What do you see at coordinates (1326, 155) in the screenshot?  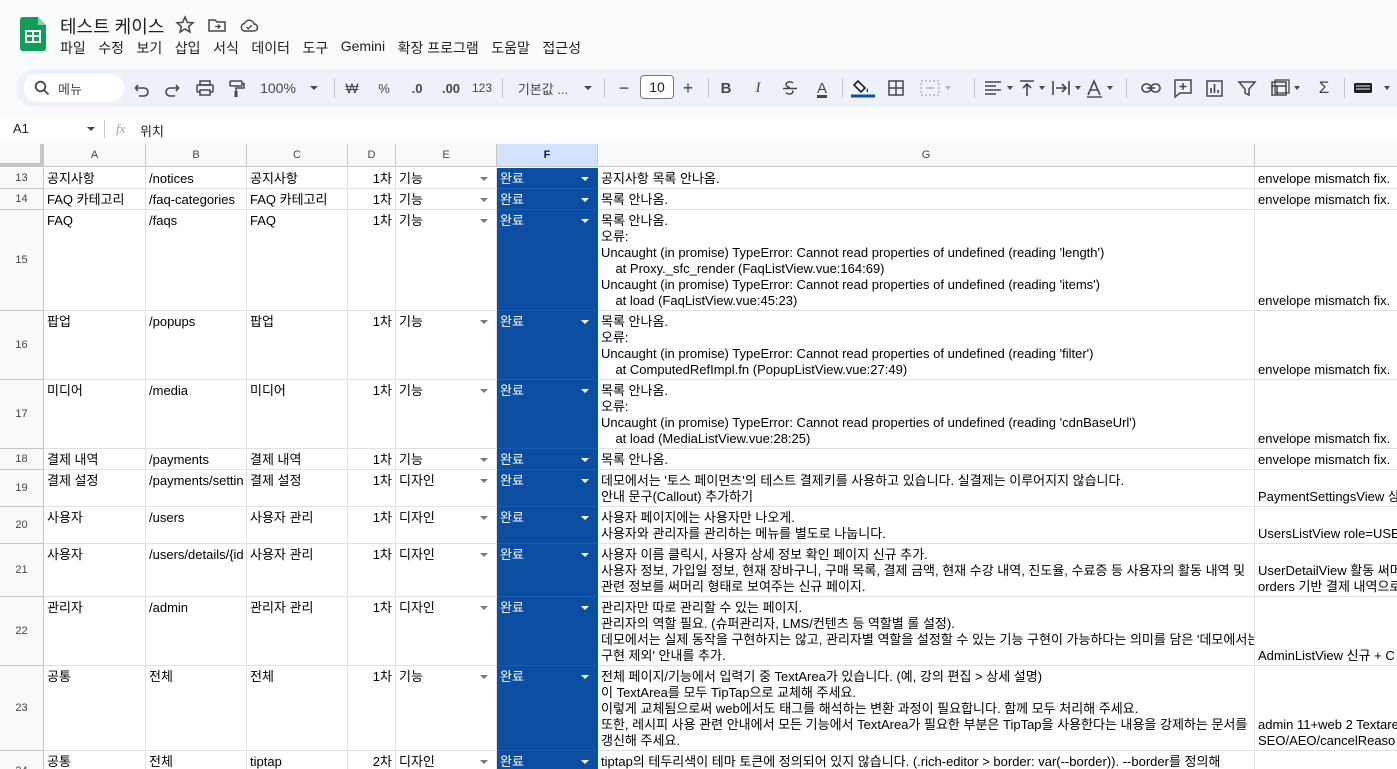 I see `column-header-h` at bounding box center [1326, 155].